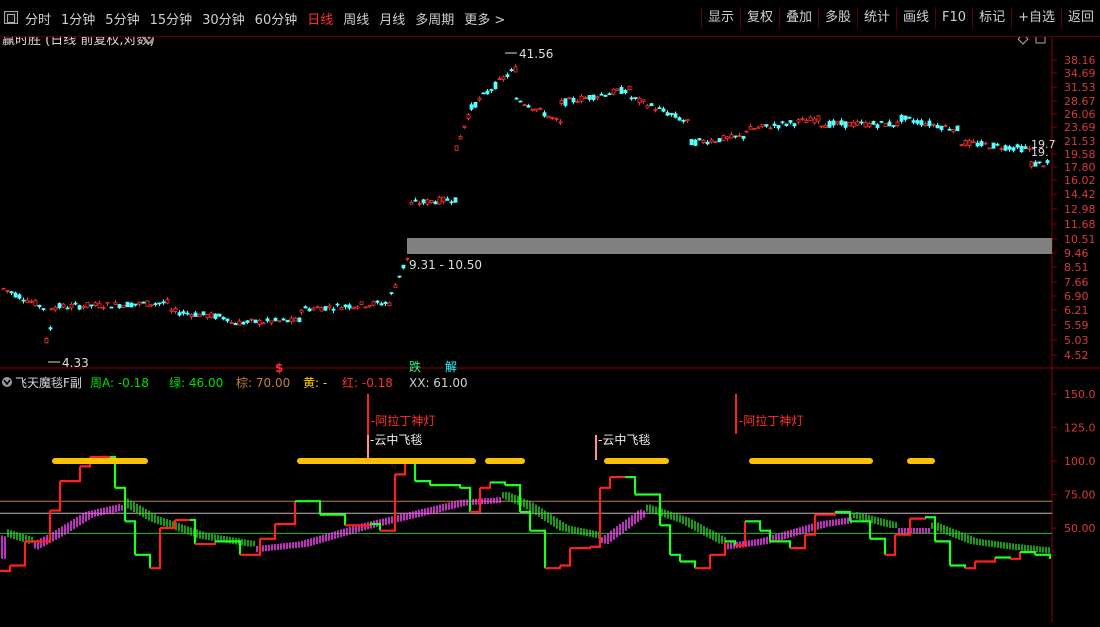  I want to click on price-tick: 5.03, so click(1076, 340).